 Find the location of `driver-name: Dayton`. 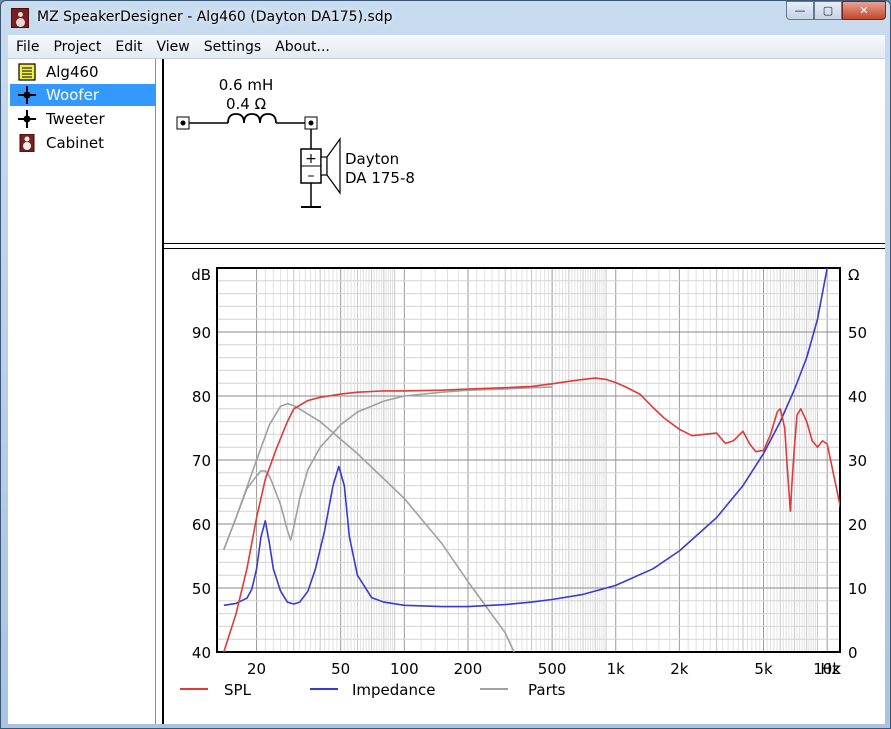

driver-name: Dayton is located at coordinates (372, 159).